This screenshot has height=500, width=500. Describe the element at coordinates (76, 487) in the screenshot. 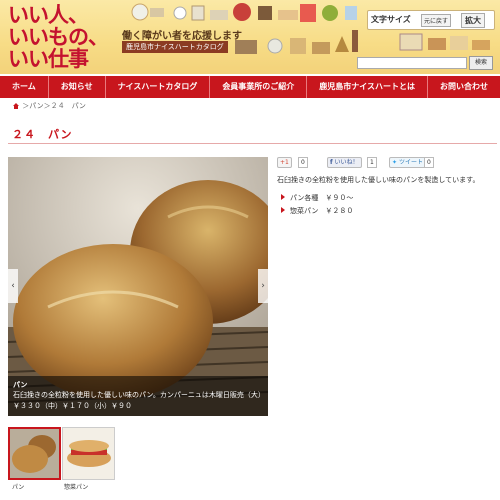

I see `thumbnail-sandwich-label: 惣菜パン` at that location.